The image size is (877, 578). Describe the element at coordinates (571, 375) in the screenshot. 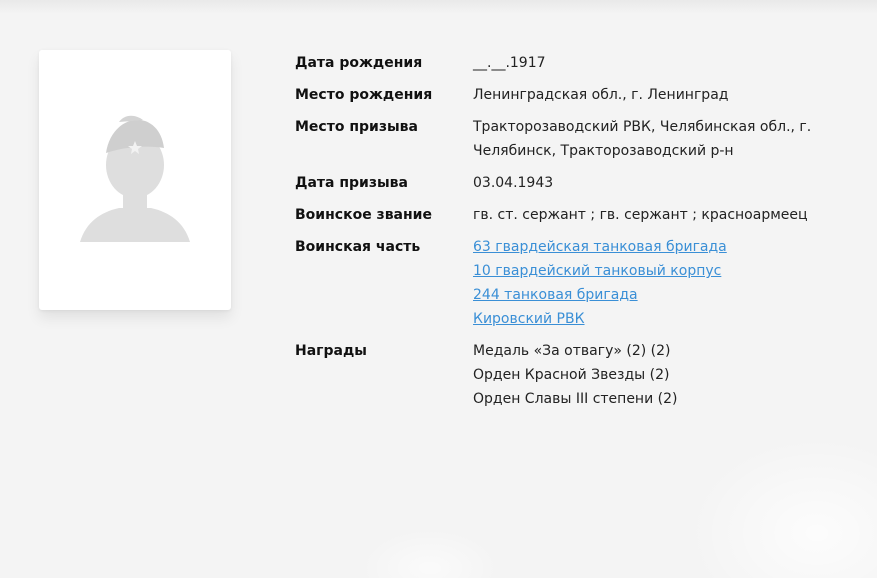

I see `award-item: Орден Красной Звезды (2)` at that location.